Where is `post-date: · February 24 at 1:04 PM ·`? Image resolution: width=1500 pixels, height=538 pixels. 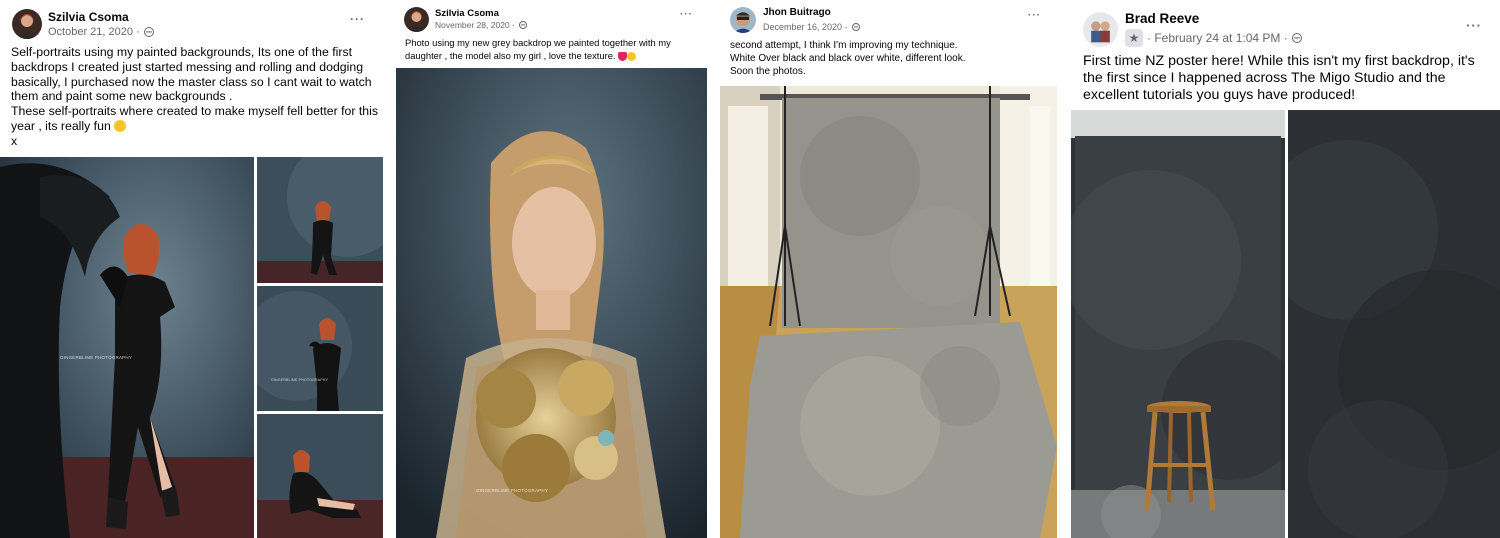 post-date: · February 24 at 1:04 PM · is located at coordinates (1217, 38).